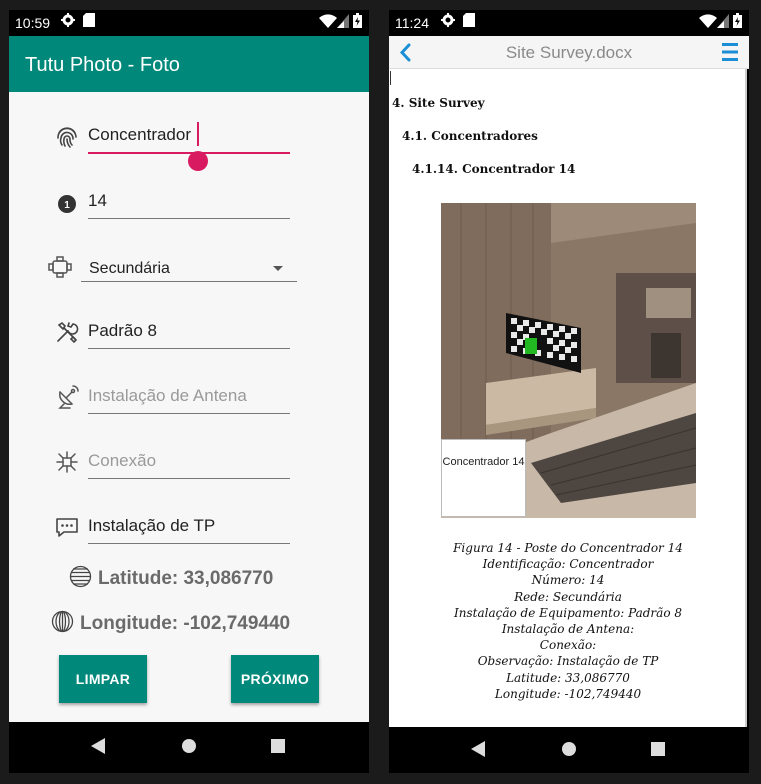 Image resolution: width=761 pixels, height=784 pixels. I want to click on tools-icon, so click(68, 332).